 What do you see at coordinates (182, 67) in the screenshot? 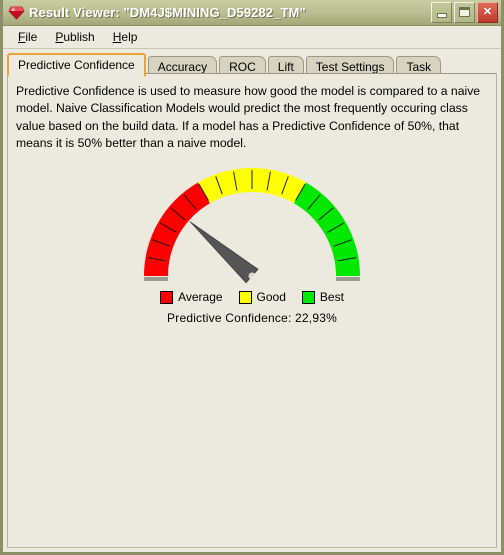
I see `tab-label: Accuracy` at bounding box center [182, 67].